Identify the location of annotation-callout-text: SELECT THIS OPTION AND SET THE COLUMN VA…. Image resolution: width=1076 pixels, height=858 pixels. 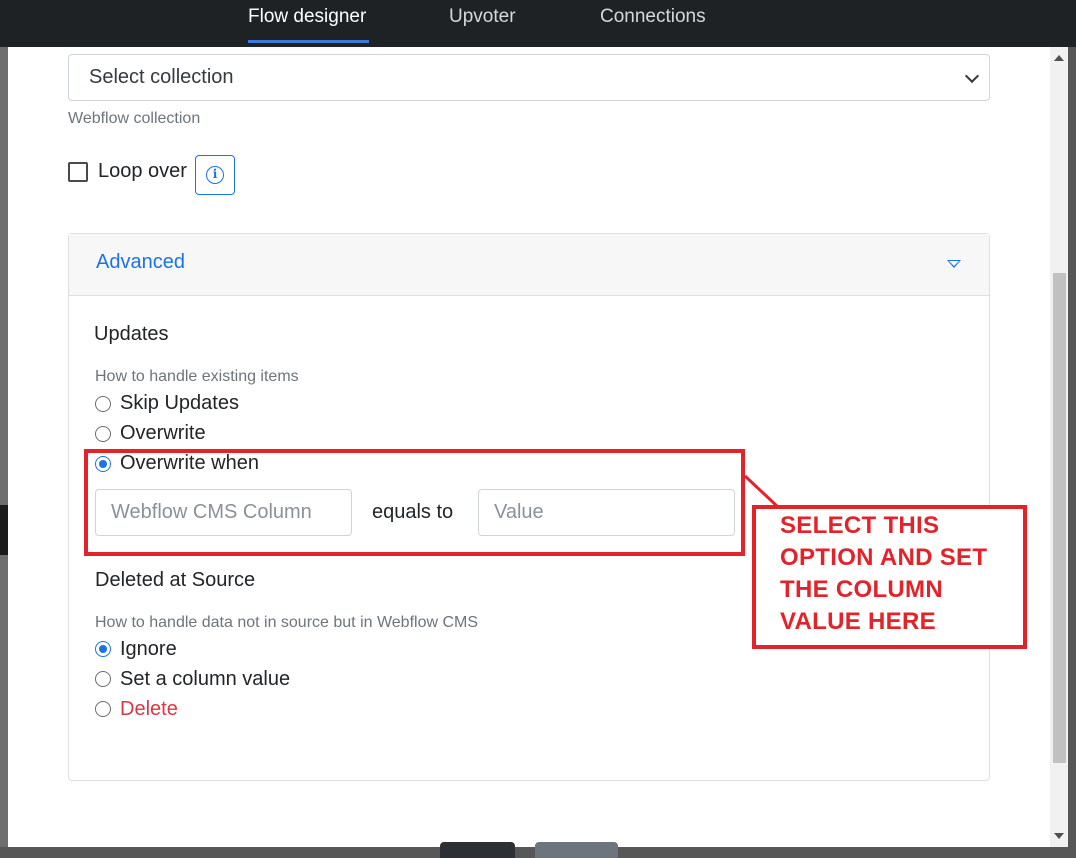
(884, 573).